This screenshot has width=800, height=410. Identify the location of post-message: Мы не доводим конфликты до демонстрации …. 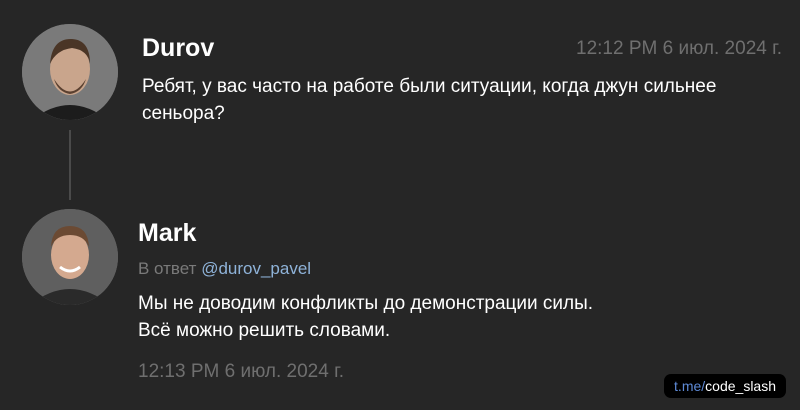
(365, 317).